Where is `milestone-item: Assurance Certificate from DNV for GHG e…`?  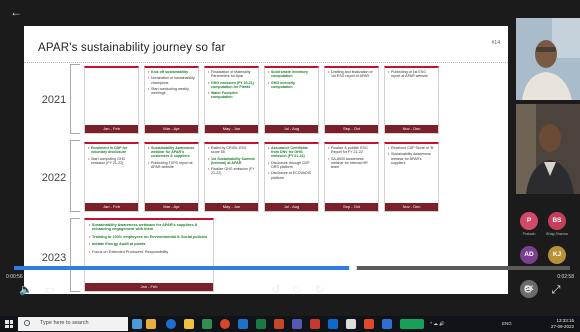 milestone-item: Assurance Certificate from DNV for GHG e… is located at coordinates (292, 152).